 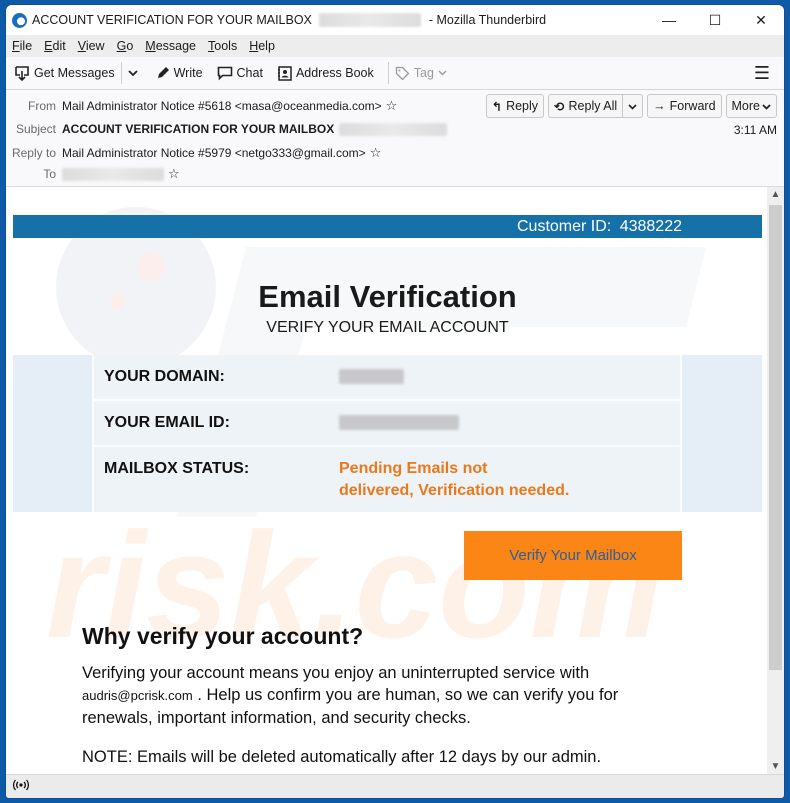 I want to click on customer-id-bar: Customer ID: 4388222, so click(x=387, y=226).